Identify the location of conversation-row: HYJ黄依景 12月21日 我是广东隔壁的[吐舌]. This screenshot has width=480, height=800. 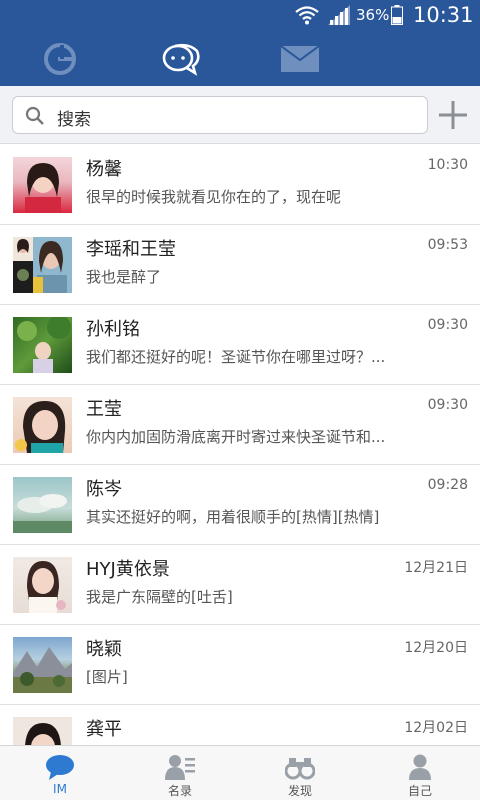
(240, 585).